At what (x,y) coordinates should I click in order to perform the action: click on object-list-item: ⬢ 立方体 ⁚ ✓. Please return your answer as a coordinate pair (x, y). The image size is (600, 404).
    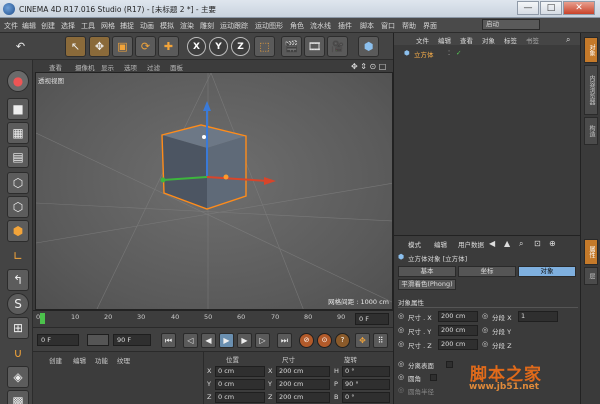
    Looking at the image, I should click on (487, 54).